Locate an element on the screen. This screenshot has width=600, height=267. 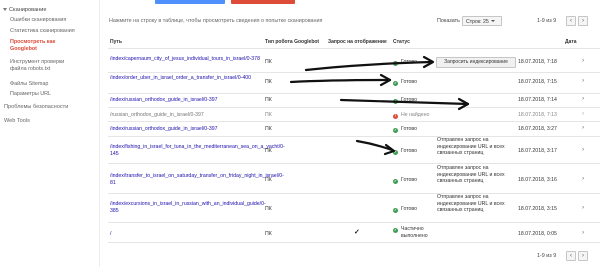
col-header-path: Путь is located at coordinates (116, 42).